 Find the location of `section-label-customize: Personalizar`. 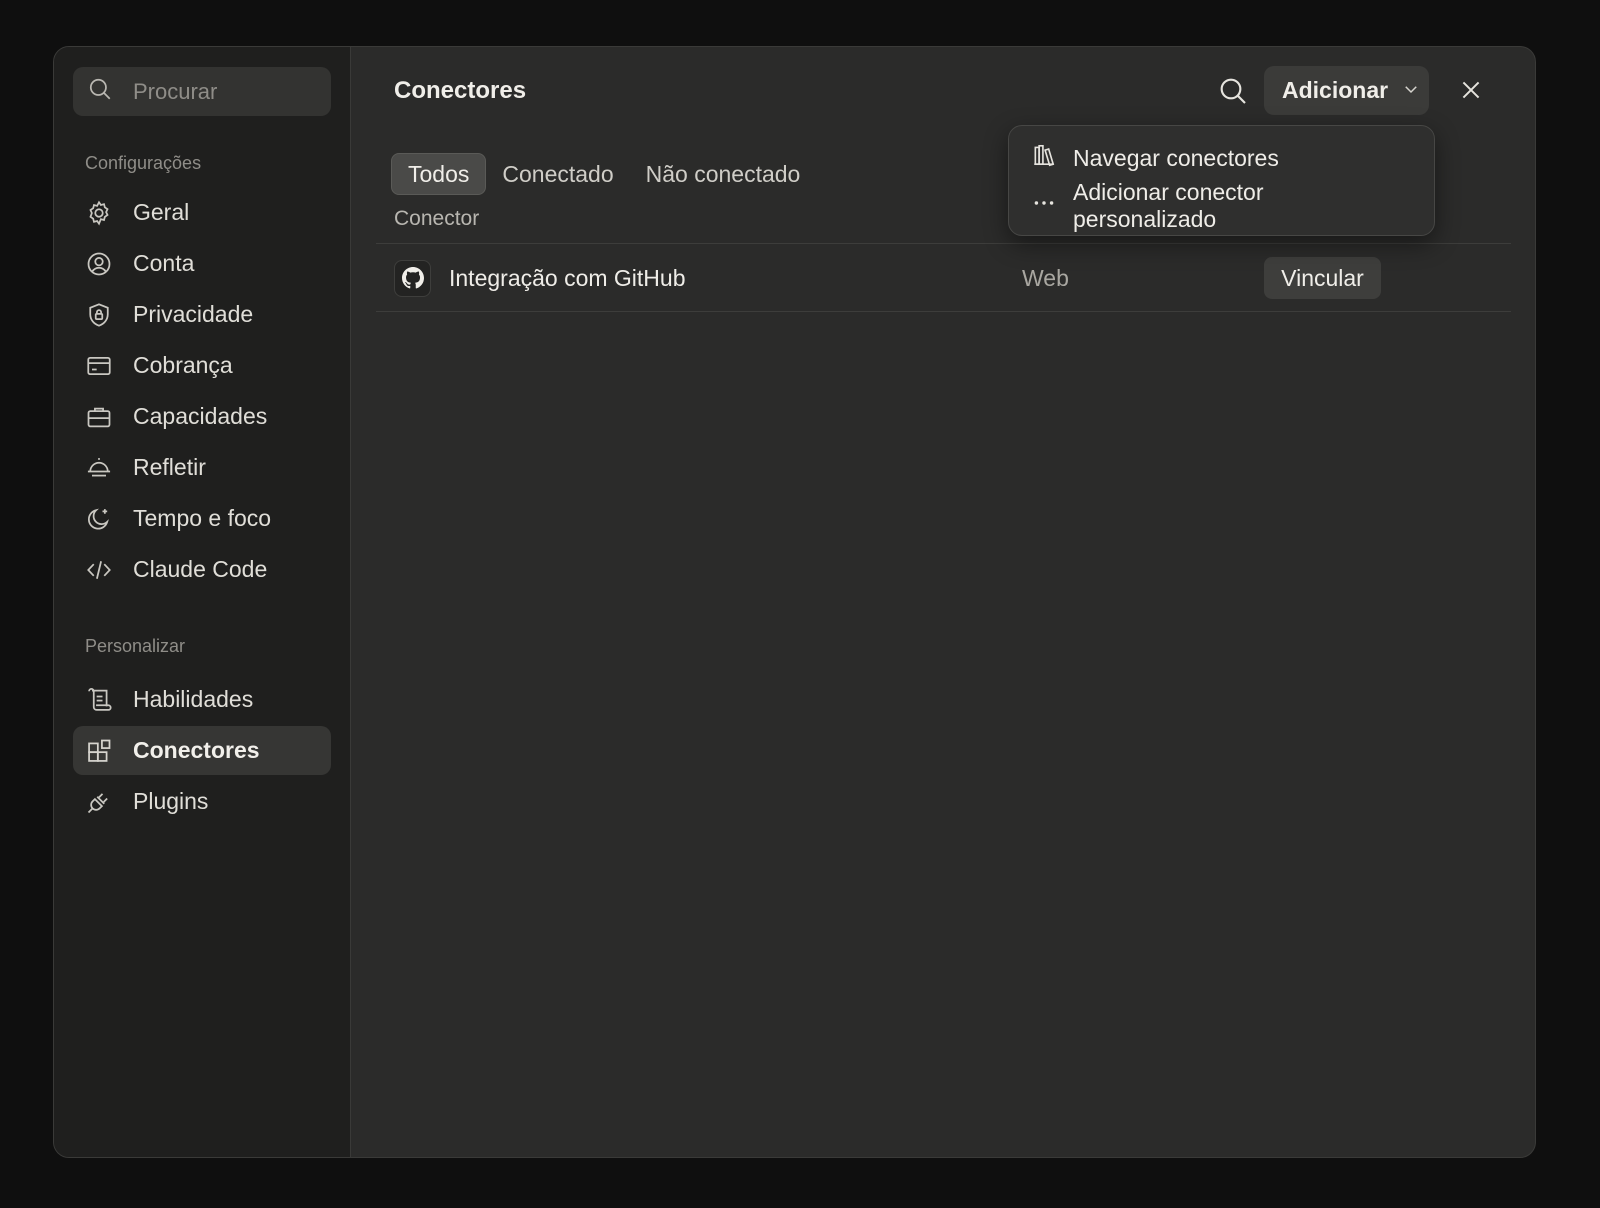

section-label-customize: Personalizar is located at coordinates (135, 646).